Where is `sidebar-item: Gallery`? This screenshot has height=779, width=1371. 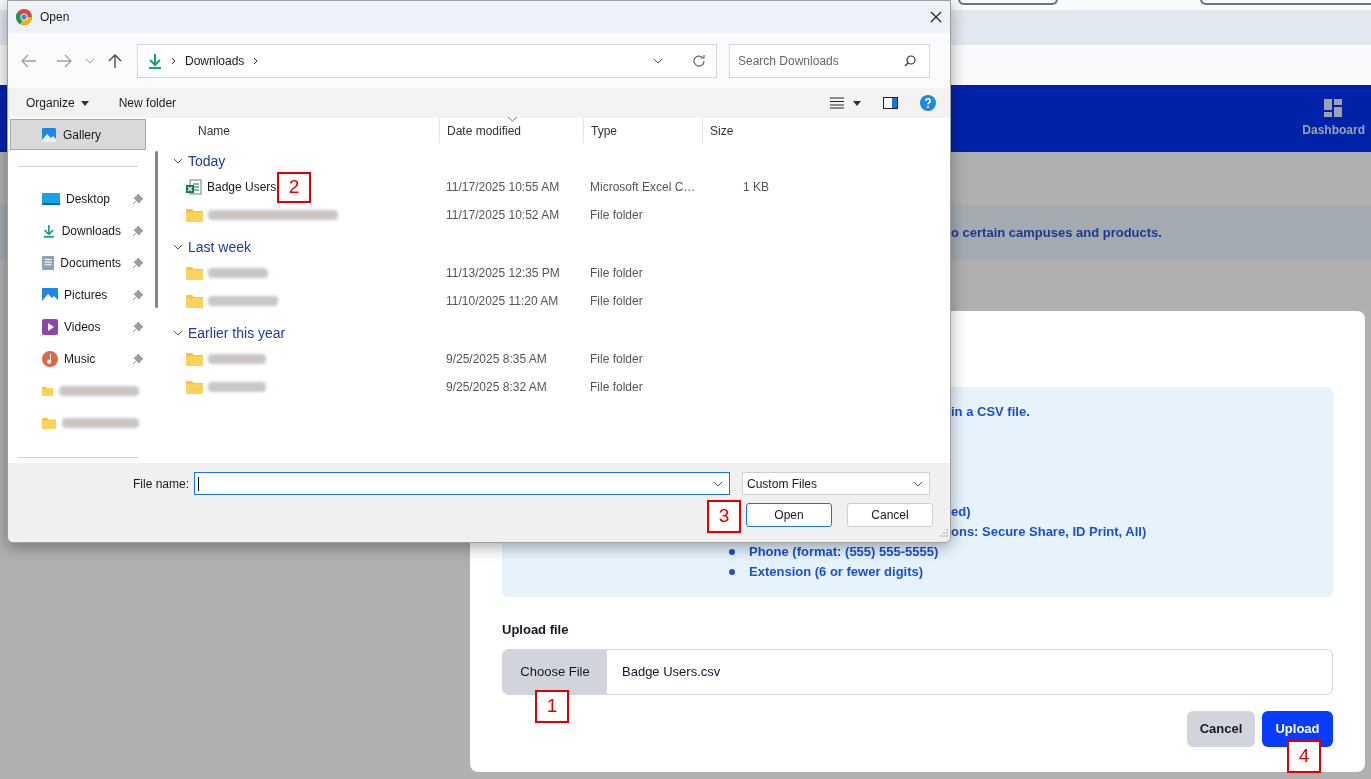 sidebar-item: Gallery is located at coordinates (78, 134).